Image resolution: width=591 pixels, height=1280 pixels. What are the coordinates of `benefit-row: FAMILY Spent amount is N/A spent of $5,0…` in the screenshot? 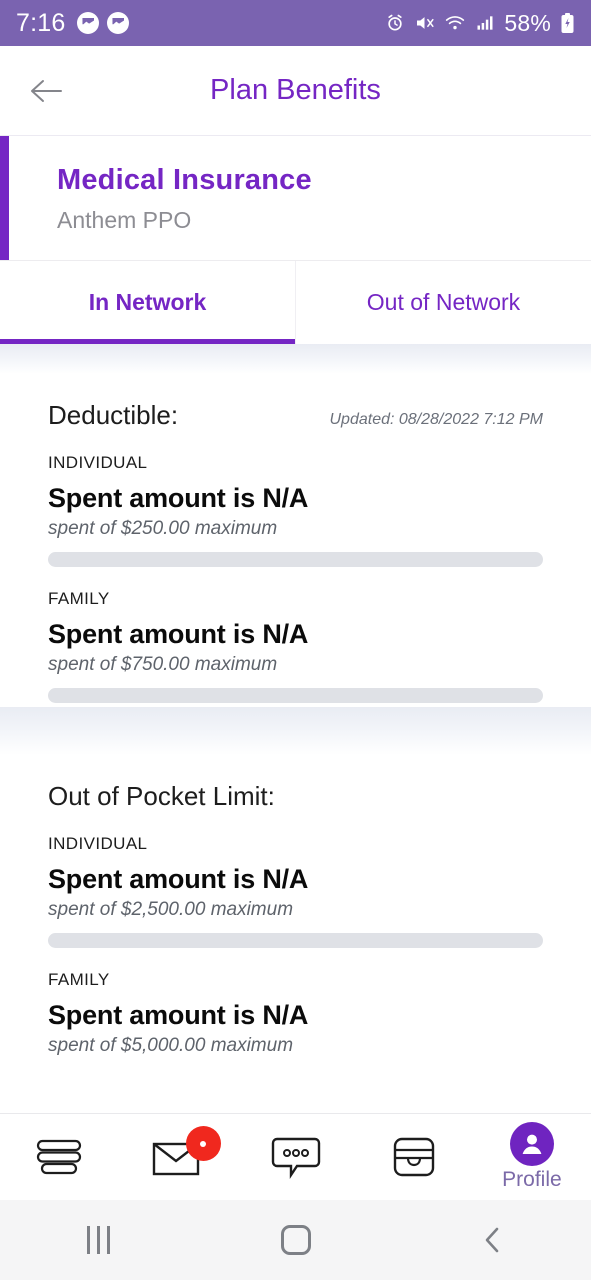 It's located at (295, 1002).